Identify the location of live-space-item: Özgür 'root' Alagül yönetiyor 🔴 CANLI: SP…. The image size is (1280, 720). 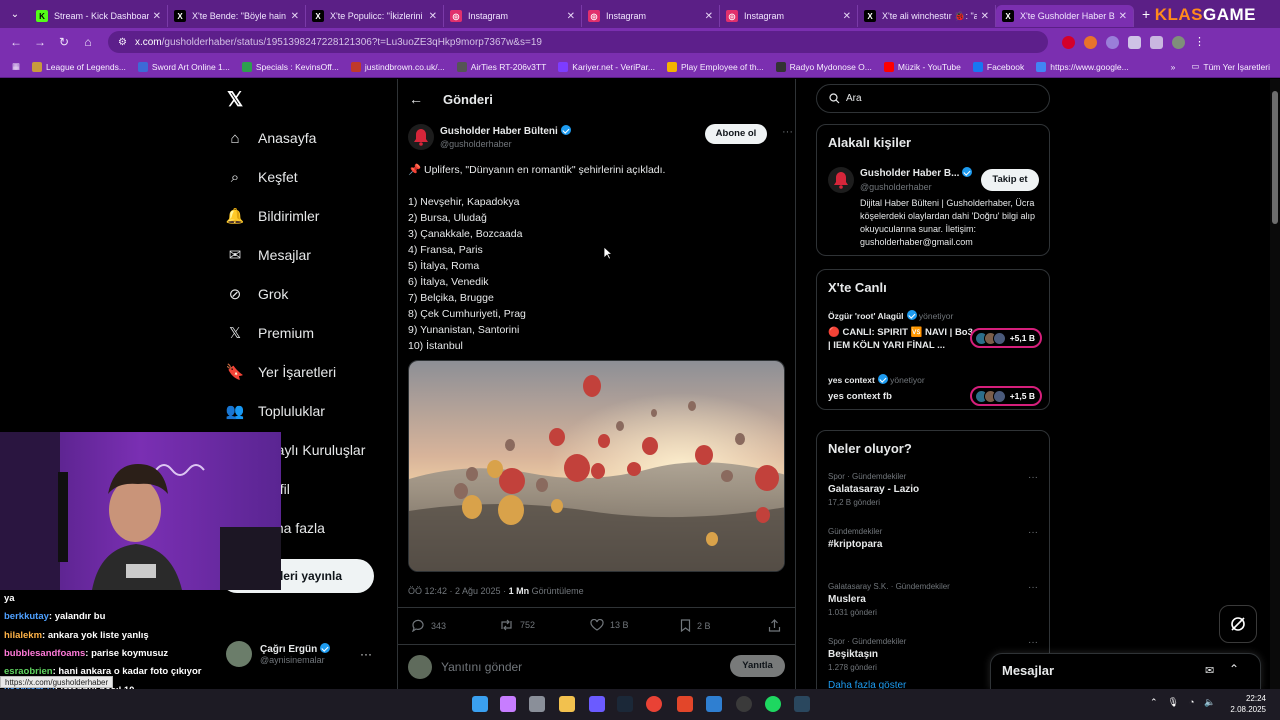
(935, 331).